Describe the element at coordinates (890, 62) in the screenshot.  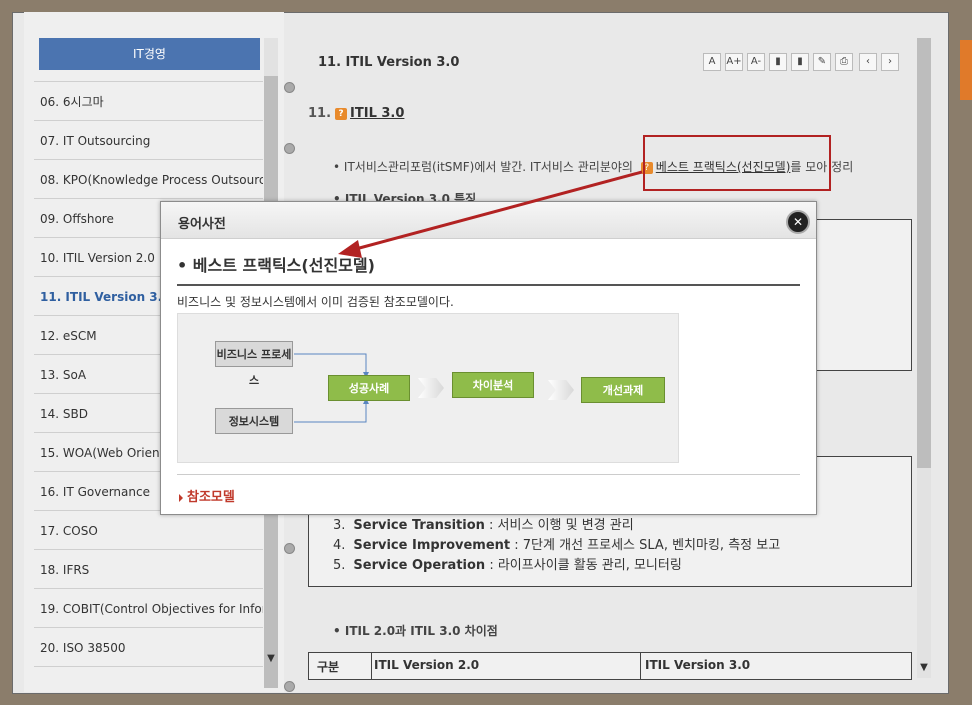
I see `next-icon: ›` at that location.